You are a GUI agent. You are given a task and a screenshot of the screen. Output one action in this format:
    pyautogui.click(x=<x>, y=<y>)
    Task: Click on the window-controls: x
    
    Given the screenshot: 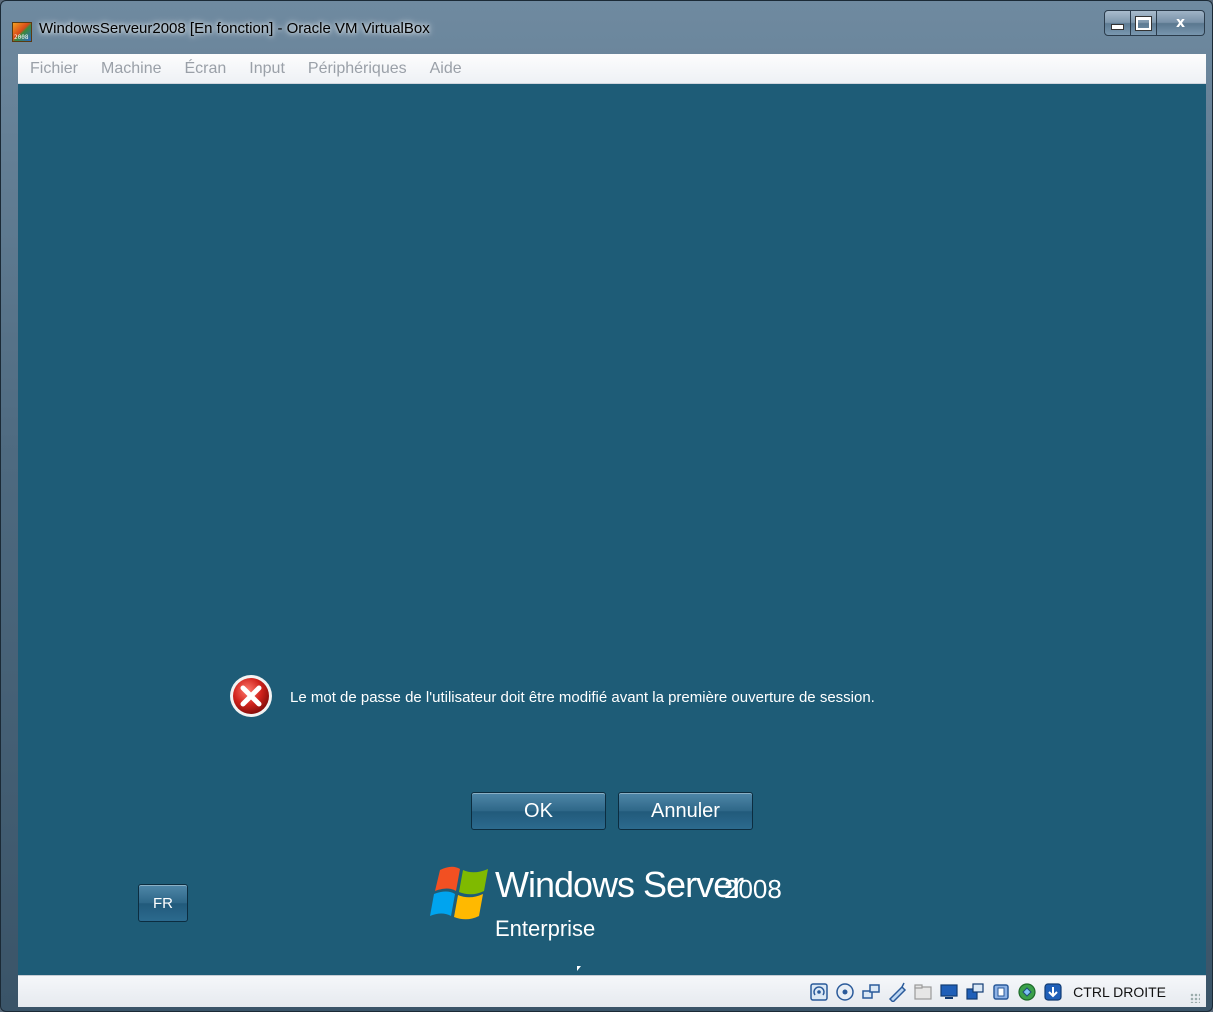 What is the action you would take?
    pyautogui.click(x=1154, y=23)
    